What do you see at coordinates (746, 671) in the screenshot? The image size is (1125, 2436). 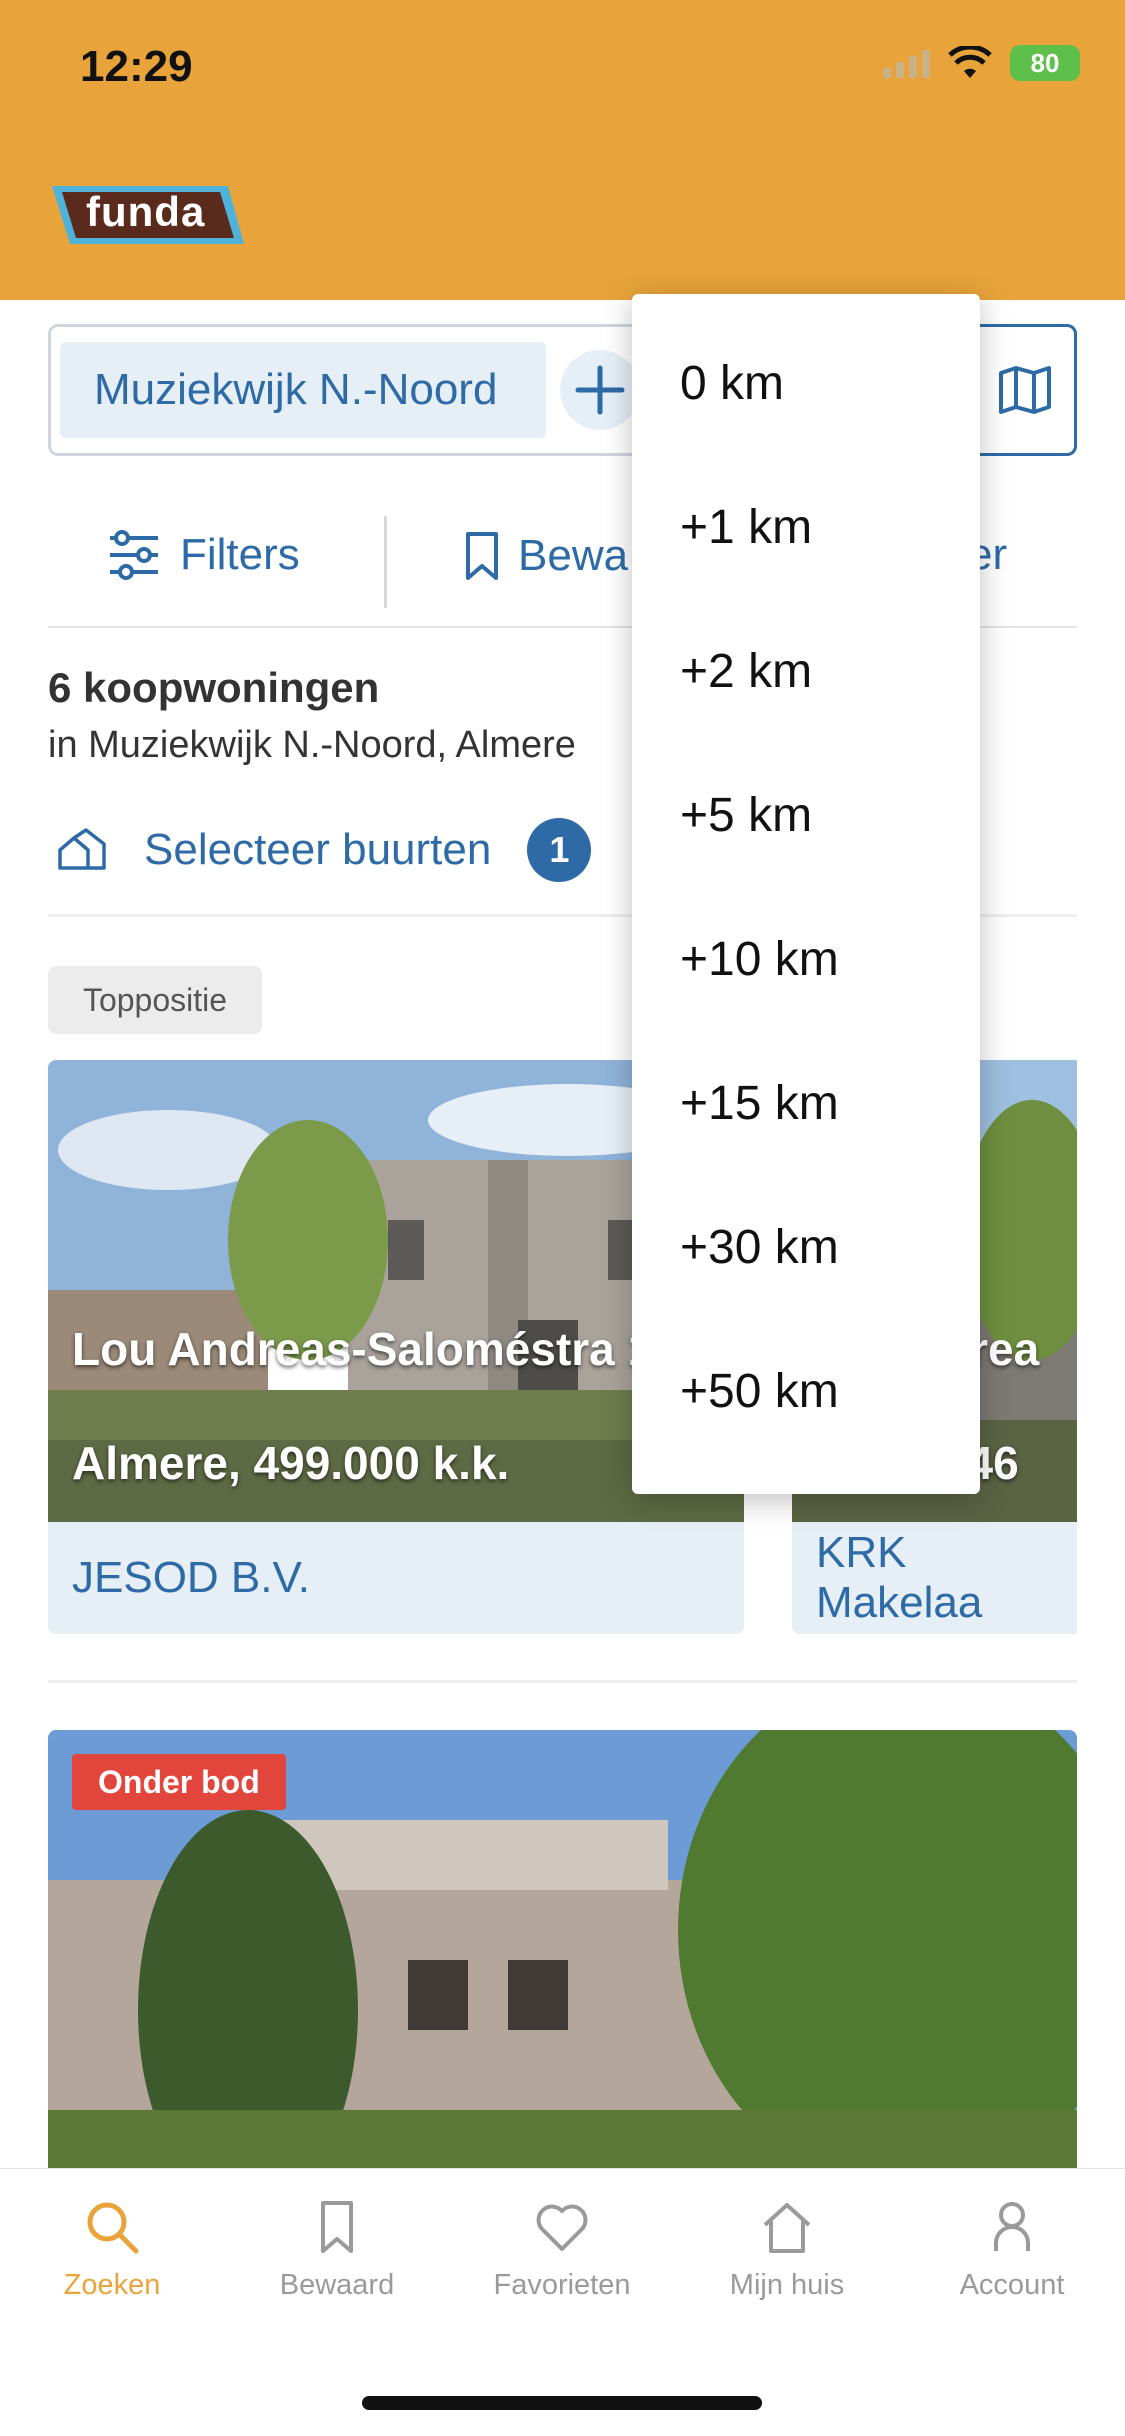 I see `radius-option: +2 km` at bounding box center [746, 671].